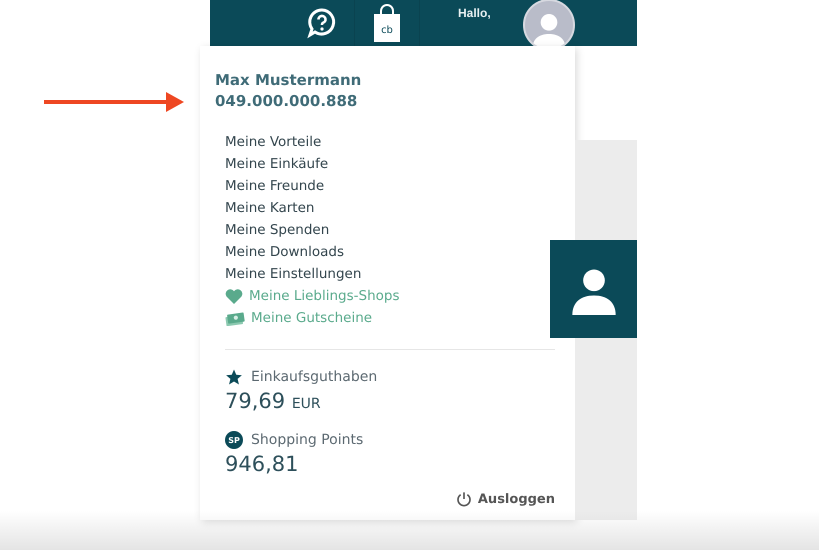 The width and height of the screenshot is (819, 550). What do you see at coordinates (234, 296) in the screenshot?
I see `heart-icon` at bounding box center [234, 296].